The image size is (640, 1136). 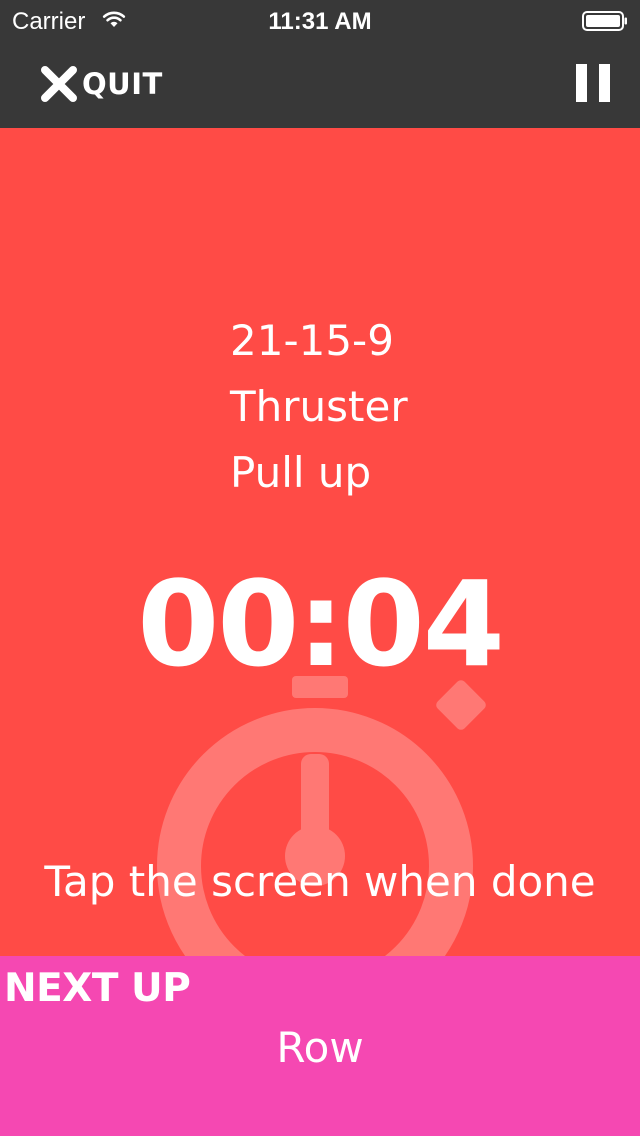 What do you see at coordinates (320, 881) in the screenshot?
I see `tap-hint: Tap the screen when done` at bounding box center [320, 881].